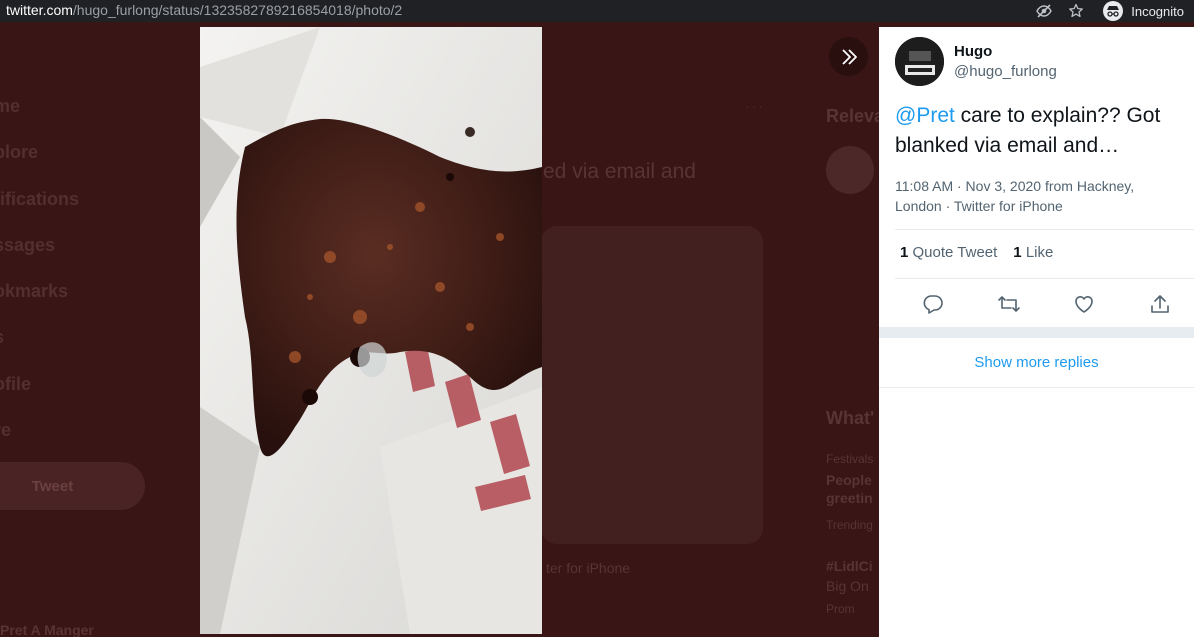 Image resolution: width=1194 pixels, height=637 pixels. I want to click on mention-link: @Pret, so click(925, 115).